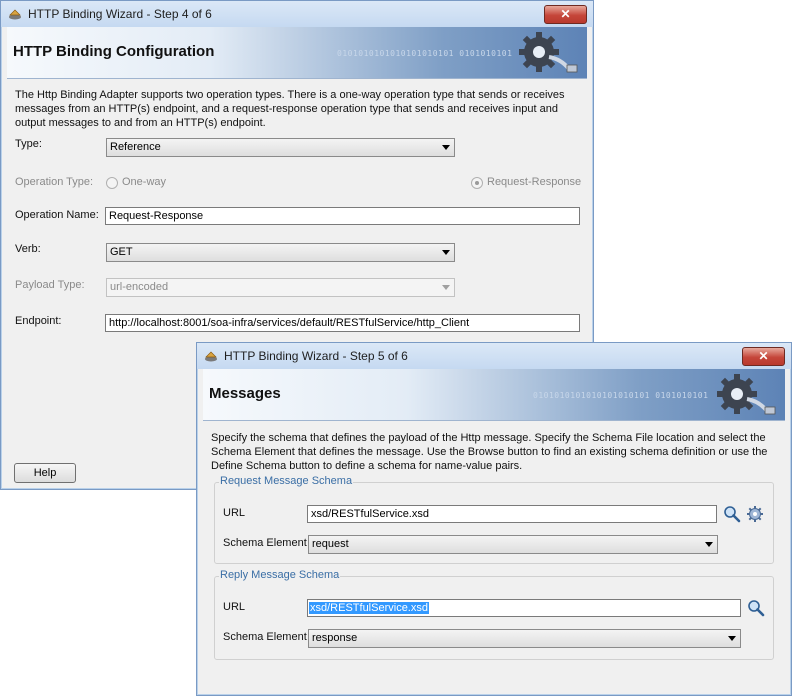 This screenshot has height=696, width=793. I want to click on request-schema-element-label: Schema Element, so click(265, 543).